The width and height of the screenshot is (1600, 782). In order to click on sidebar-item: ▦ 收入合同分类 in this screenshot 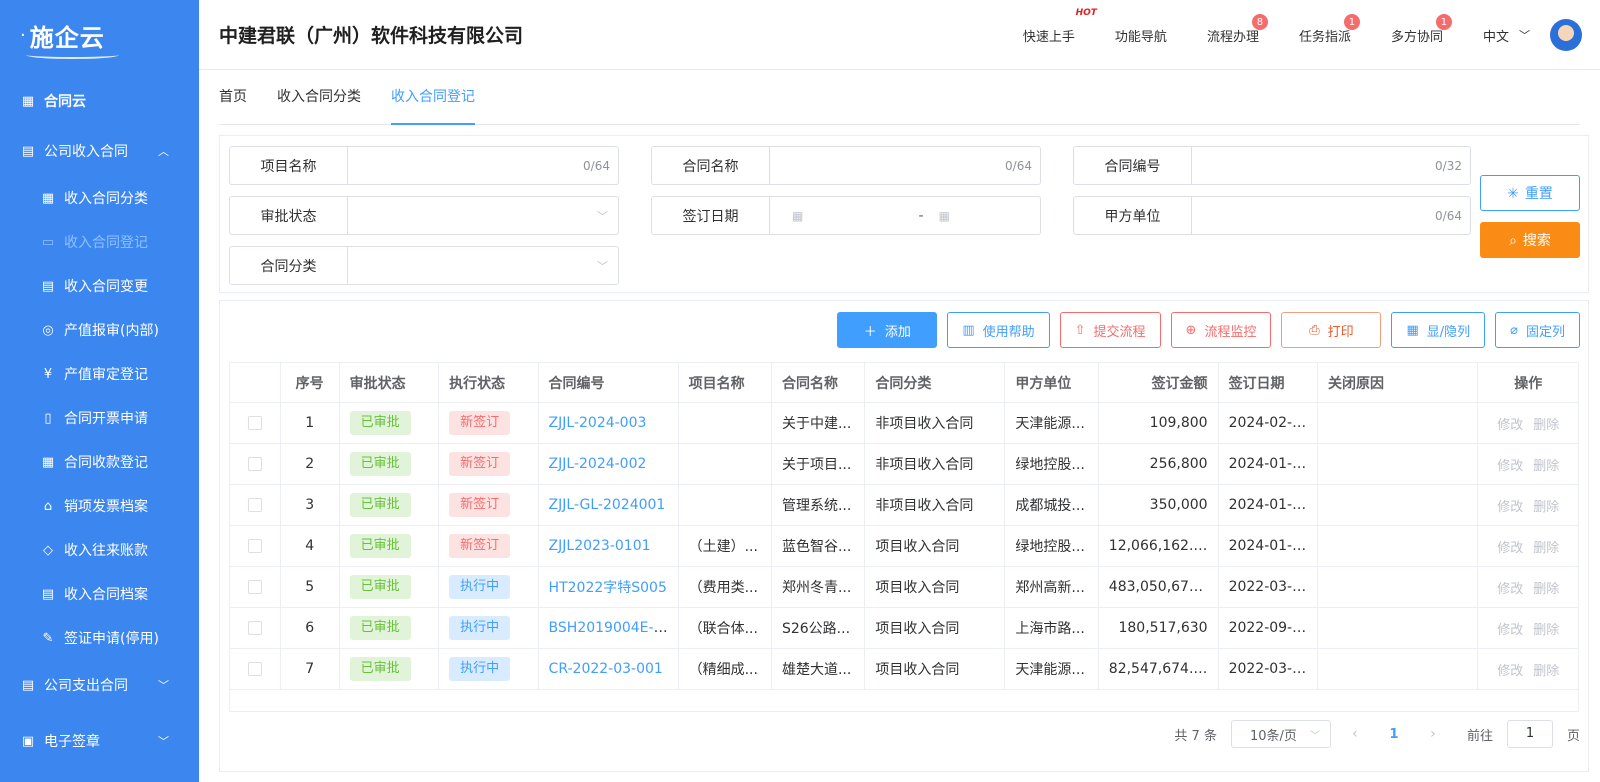, I will do `click(99, 198)`.